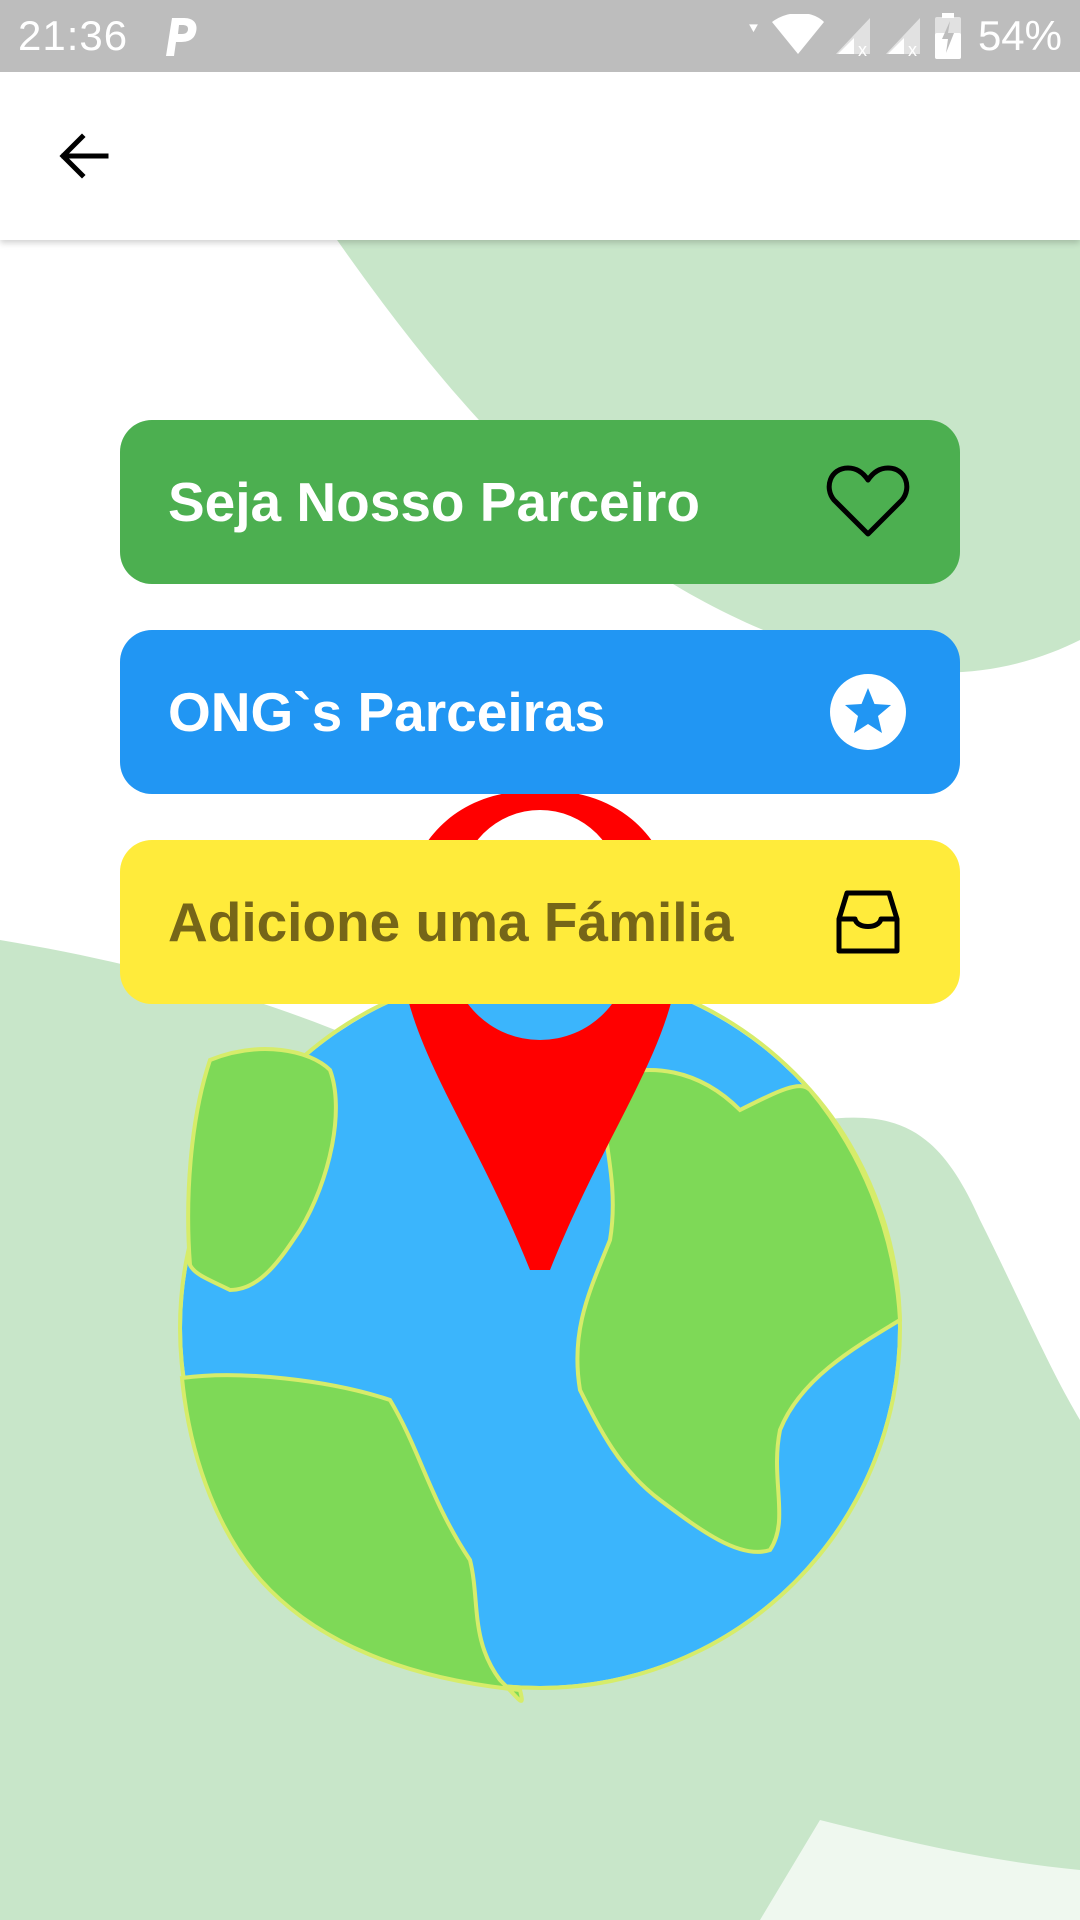  Describe the element at coordinates (434, 502) in the screenshot. I see `menu-item-label: Seja Nosso Parceiro` at that location.